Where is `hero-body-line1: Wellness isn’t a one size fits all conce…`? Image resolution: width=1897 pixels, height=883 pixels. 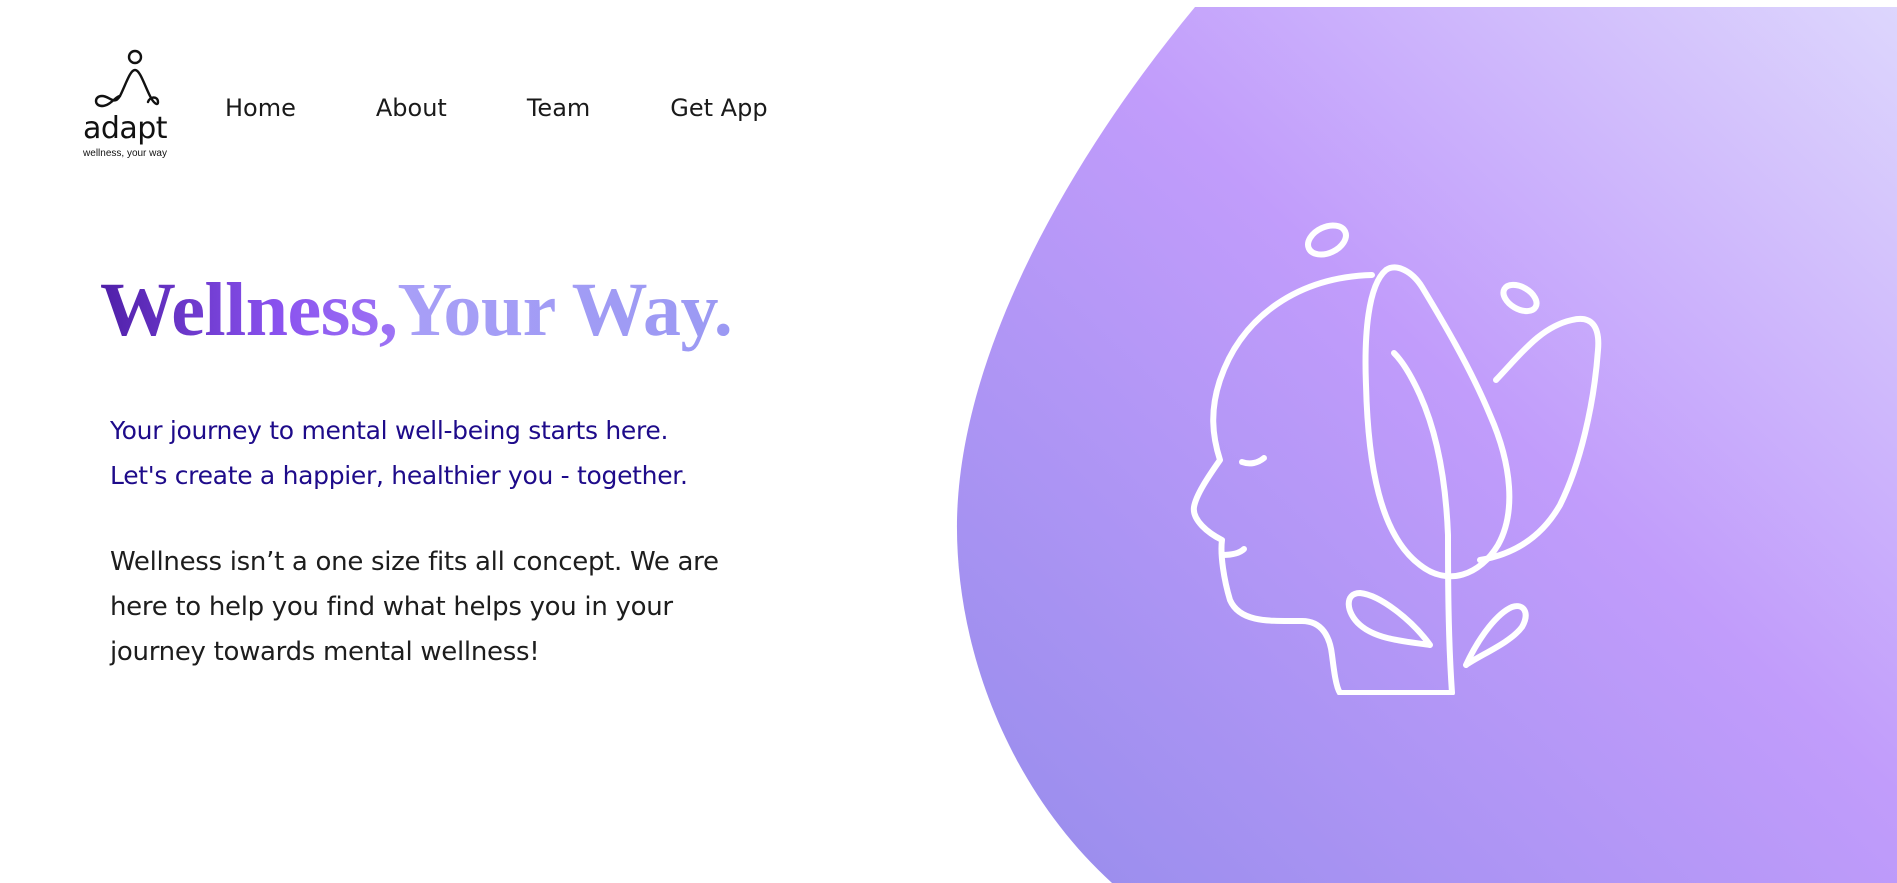 hero-body-line1: Wellness isn’t a one size fits all conce… is located at coordinates (414, 562).